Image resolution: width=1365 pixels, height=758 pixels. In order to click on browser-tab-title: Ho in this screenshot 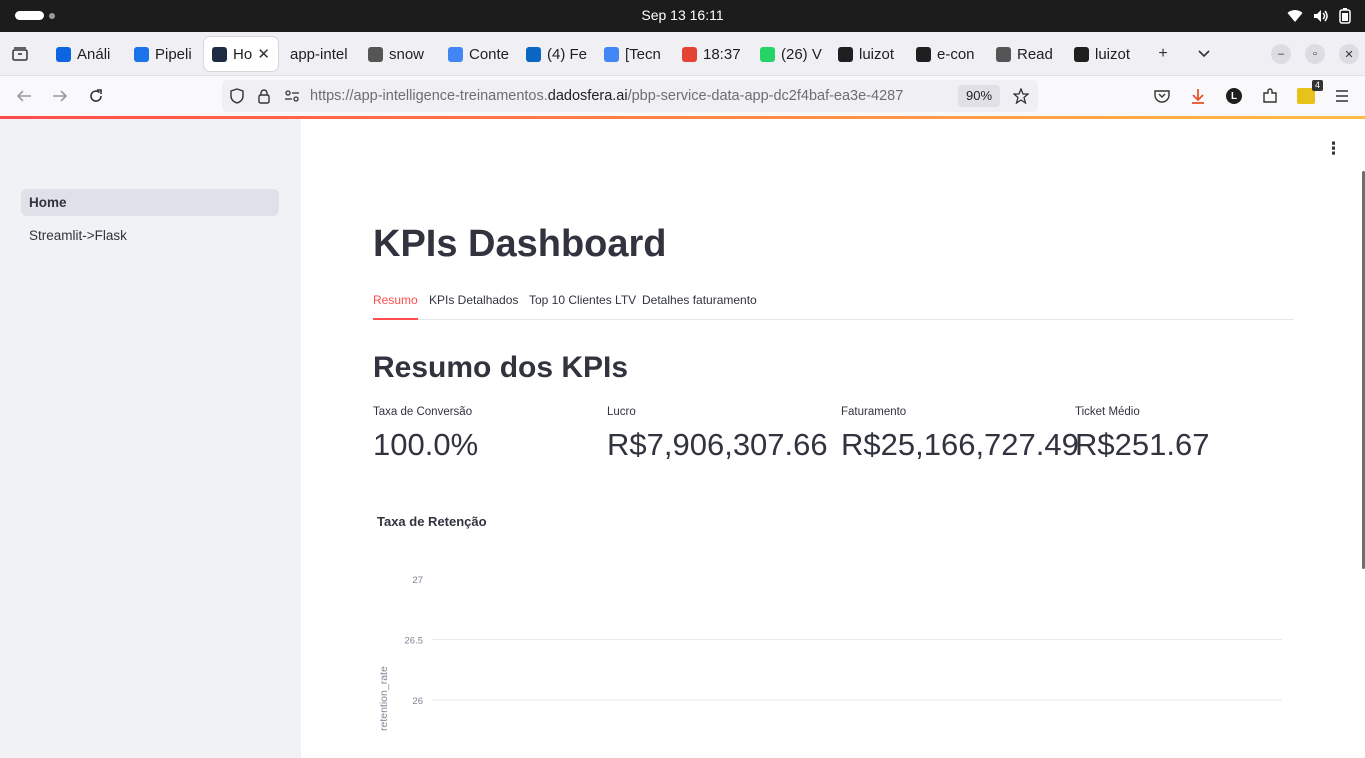, I will do `click(243, 54)`.